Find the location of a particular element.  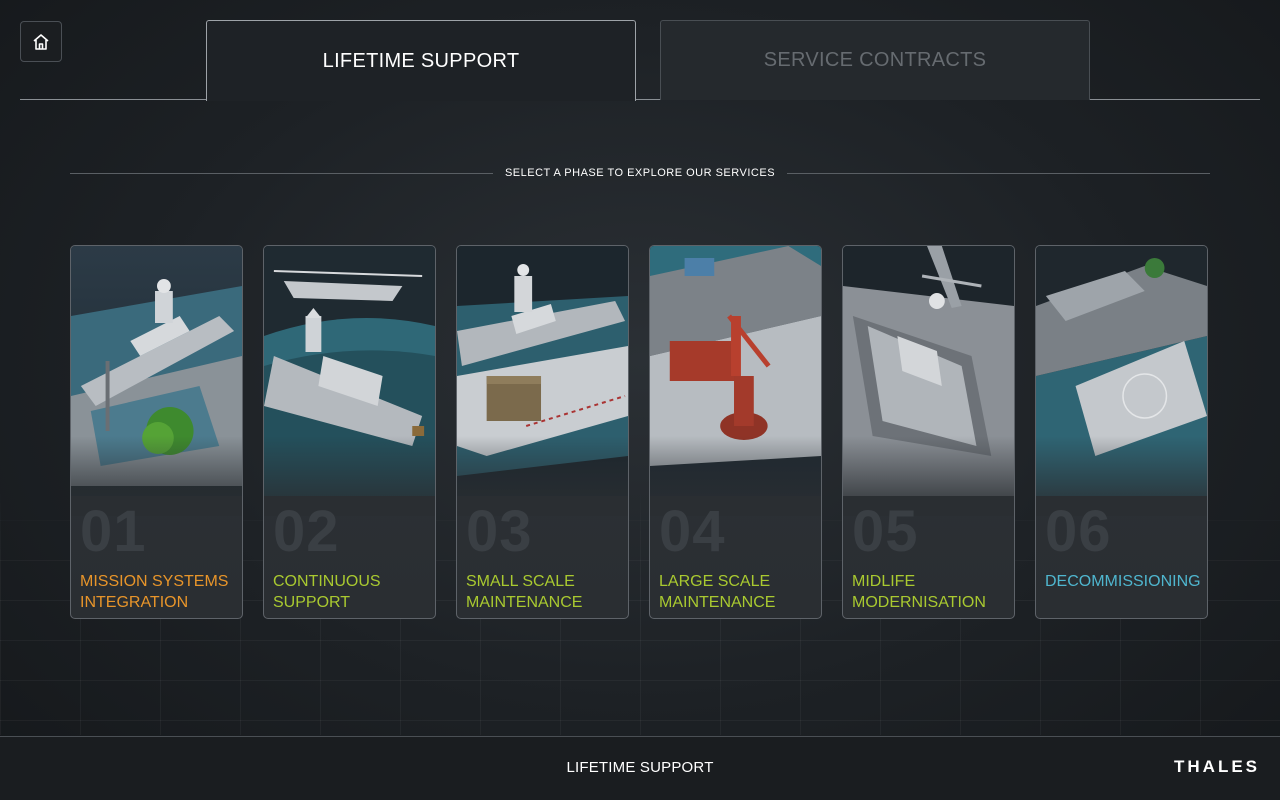

phase-number: 06 is located at coordinates (1078, 531).